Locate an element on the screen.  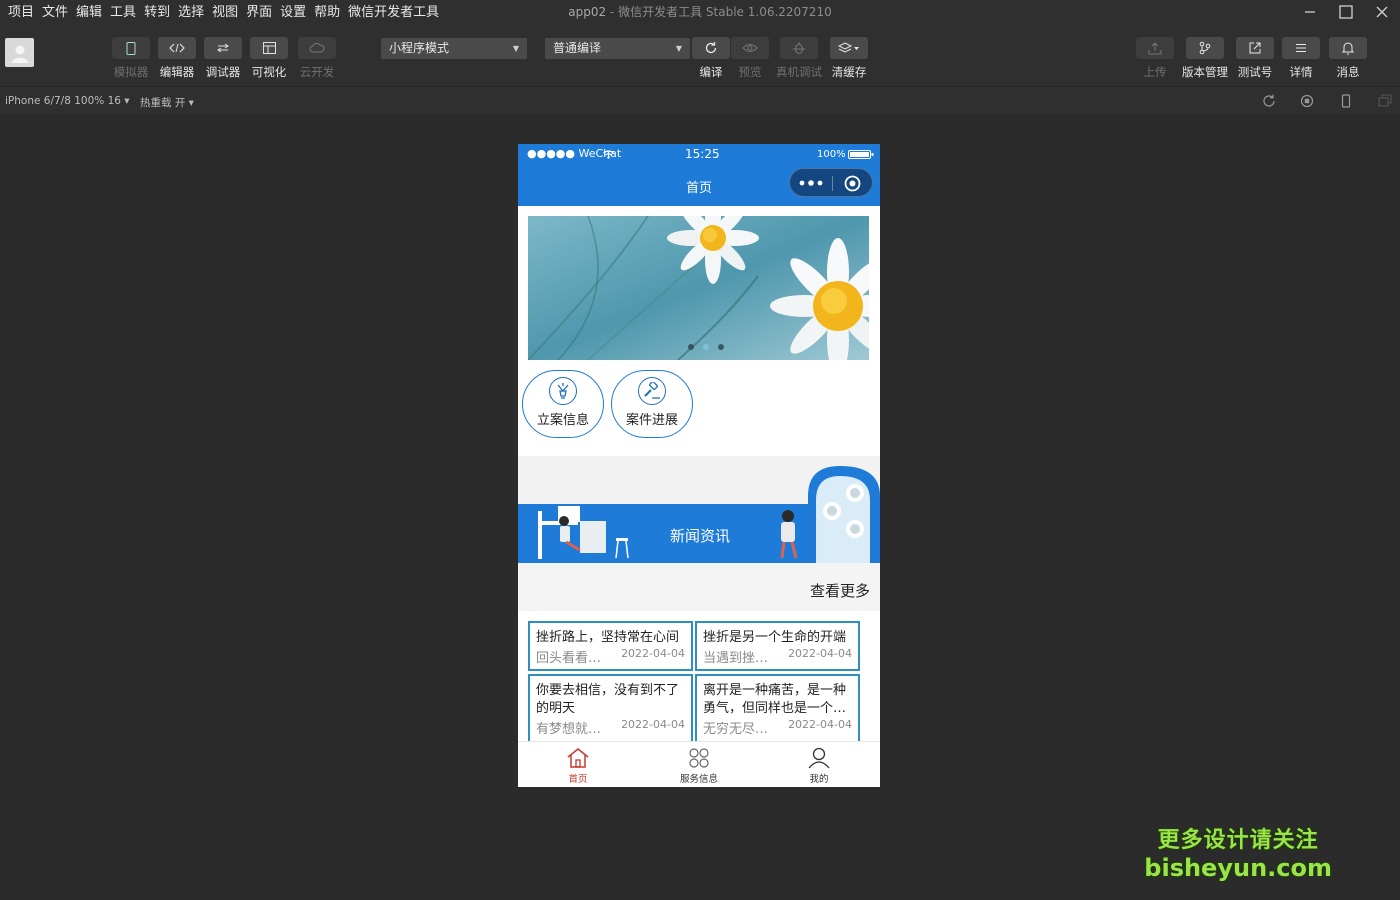
close-button is located at coordinates (1382, 12).